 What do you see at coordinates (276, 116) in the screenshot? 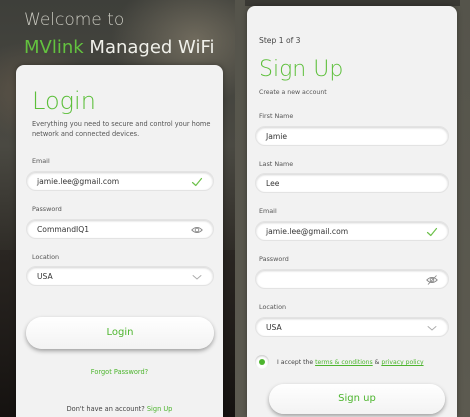
I see `first-name-label: First Name` at bounding box center [276, 116].